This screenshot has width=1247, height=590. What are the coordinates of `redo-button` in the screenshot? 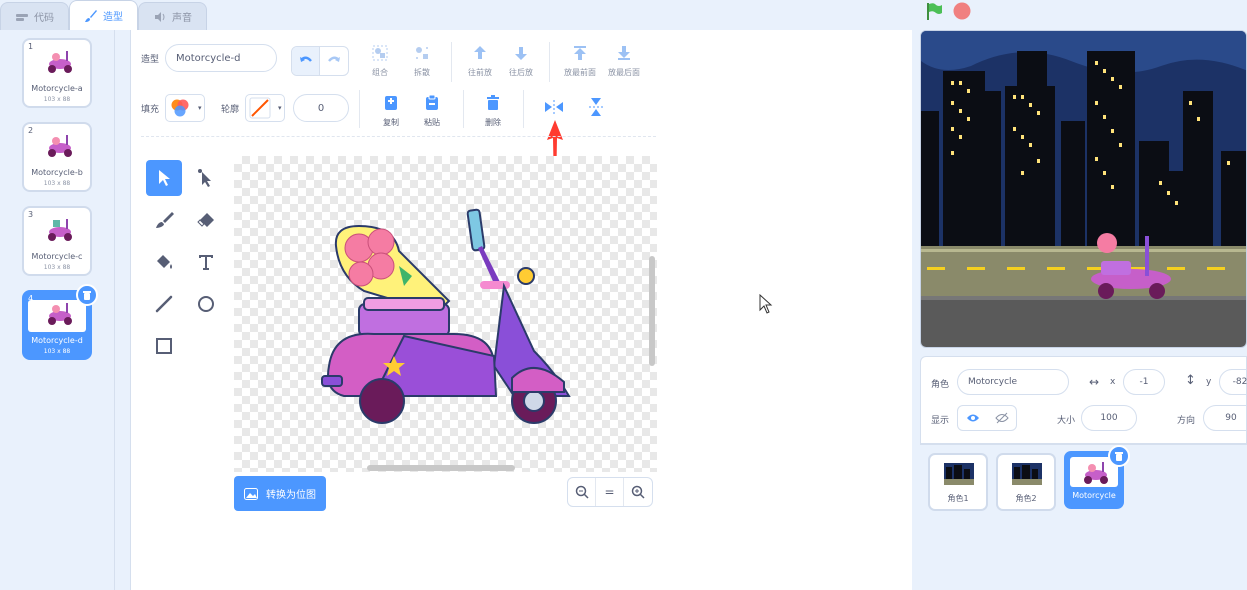 It's located at (334, 61).